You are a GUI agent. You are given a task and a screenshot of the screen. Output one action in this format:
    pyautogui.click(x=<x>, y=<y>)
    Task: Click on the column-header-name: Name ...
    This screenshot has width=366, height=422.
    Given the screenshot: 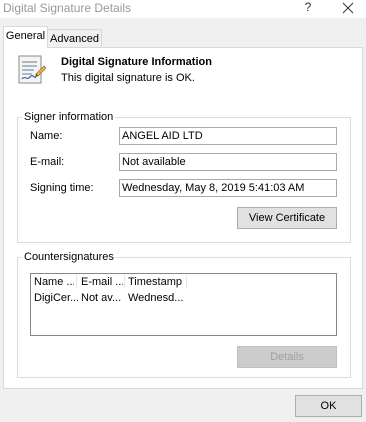 What is the action you would take?
    pyautogui.click(x=54, y=282)
    